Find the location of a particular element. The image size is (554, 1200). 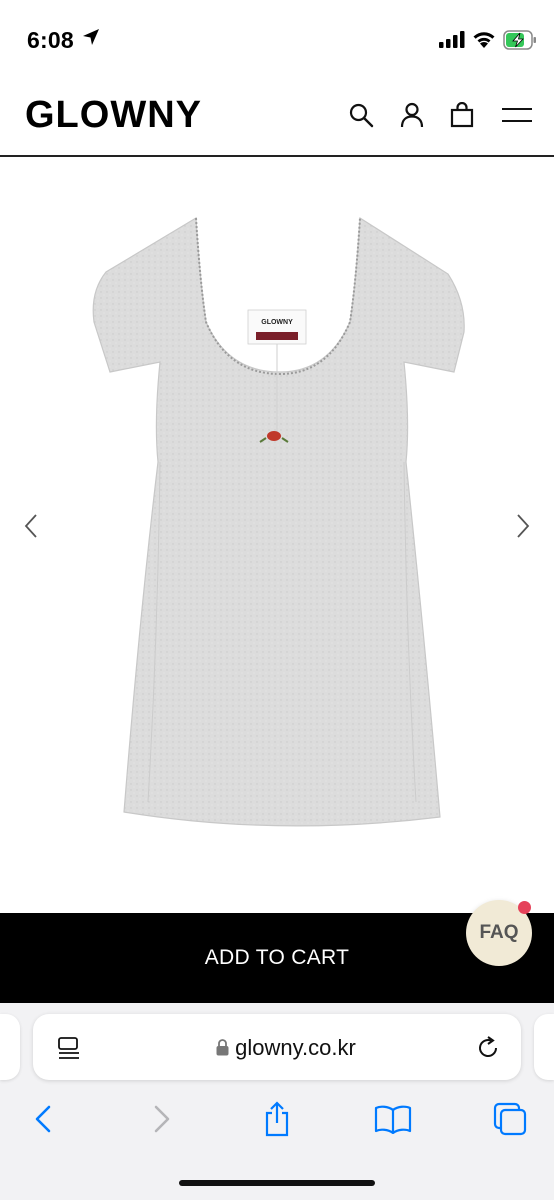

menu-icon is located at coordinates (517, 115).